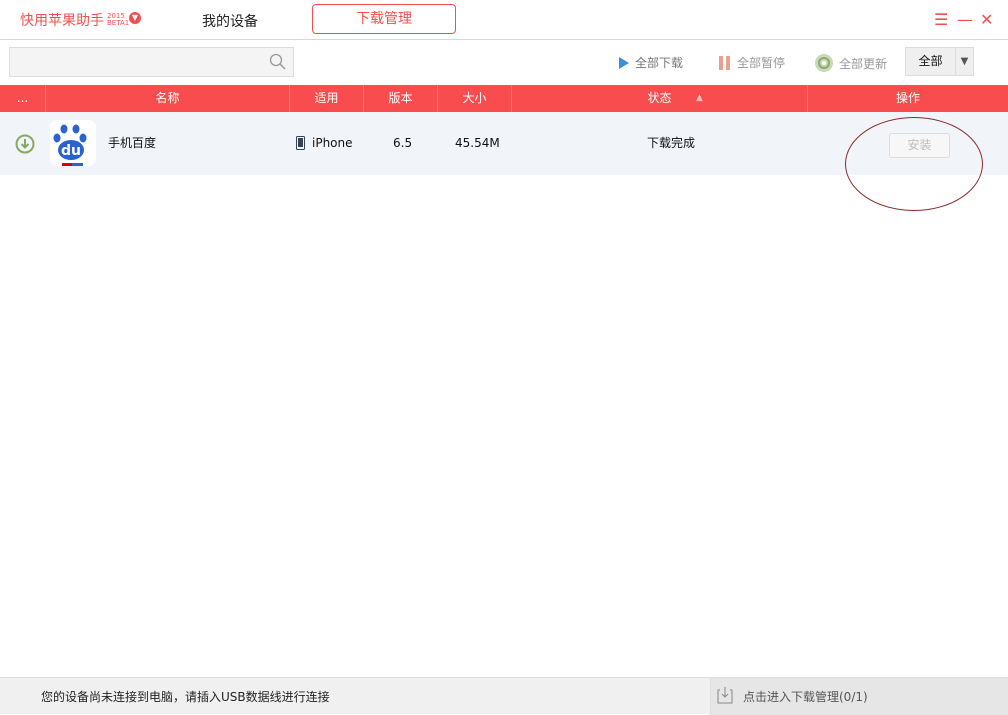  I want to click on col-action: 操作, so click(908, 98).